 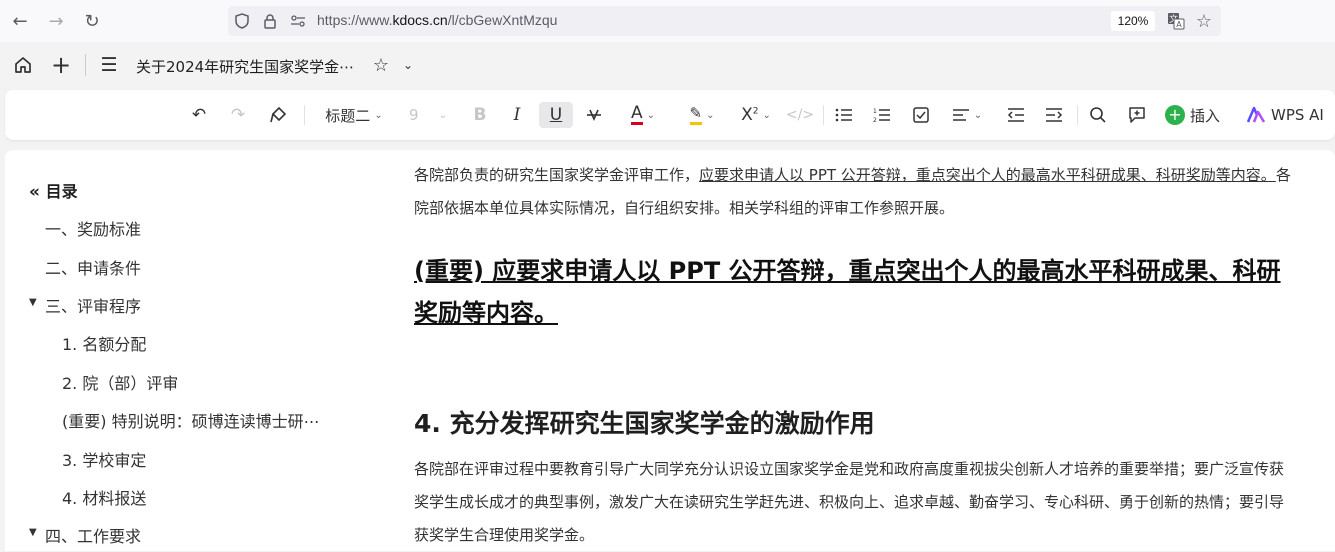 What do you see at coordinates (921, 115) in the screenshot?
I see `task-list-icon` at bounding box center [921, 115].